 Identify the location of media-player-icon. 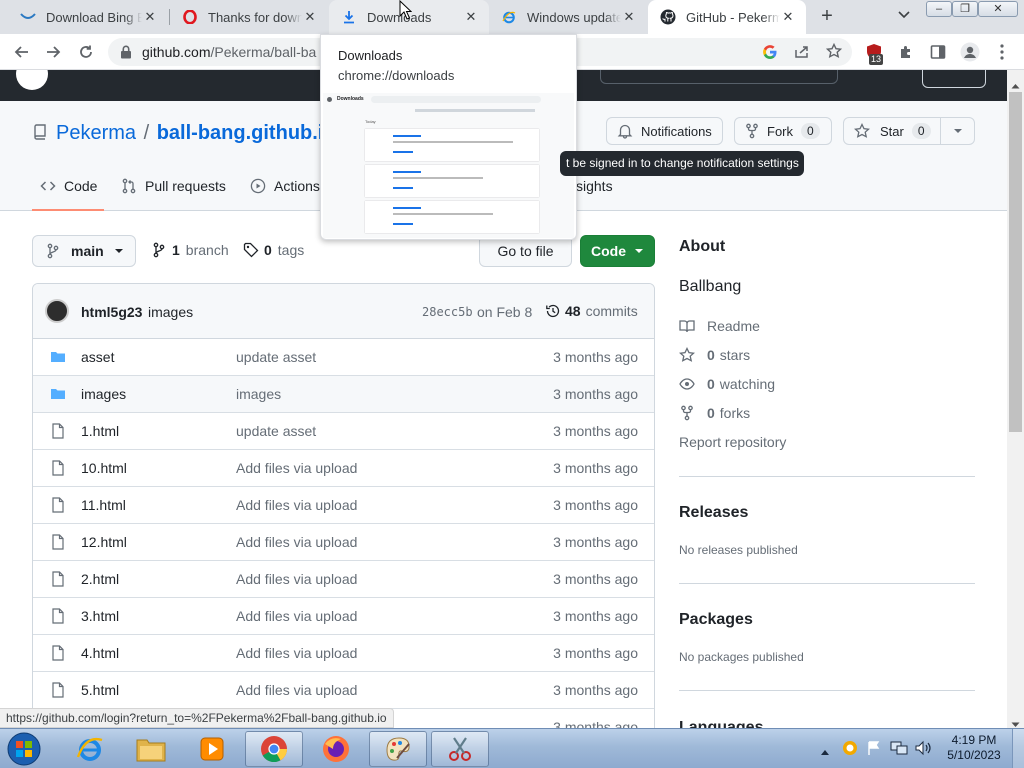
(212, 749).